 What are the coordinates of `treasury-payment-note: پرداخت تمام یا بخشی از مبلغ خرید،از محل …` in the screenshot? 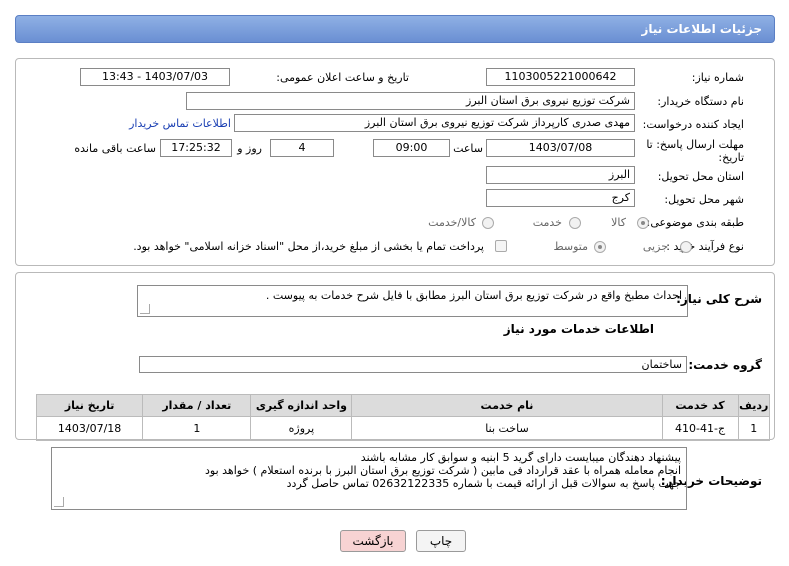 It's located at (308, 246).